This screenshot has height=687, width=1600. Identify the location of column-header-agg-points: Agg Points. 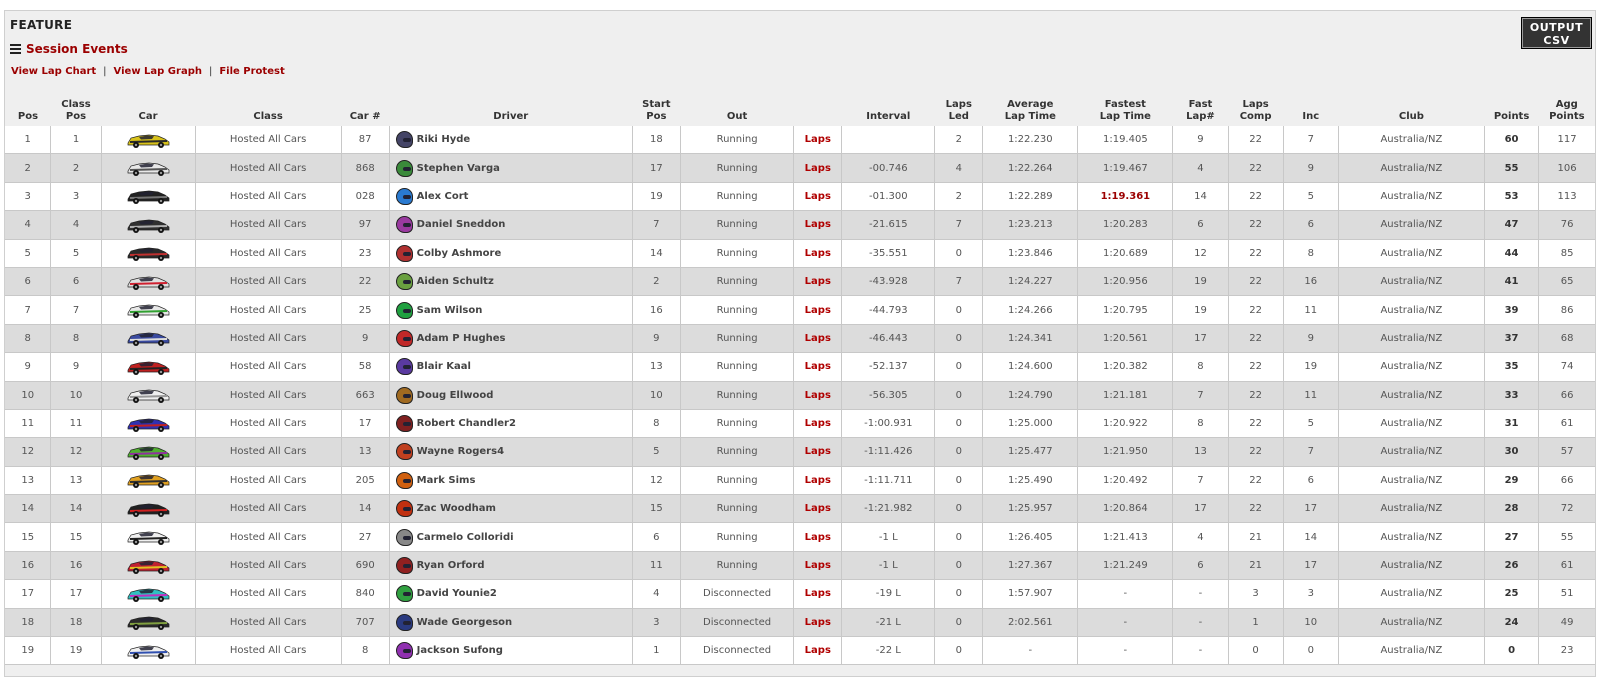
(1567, 110).